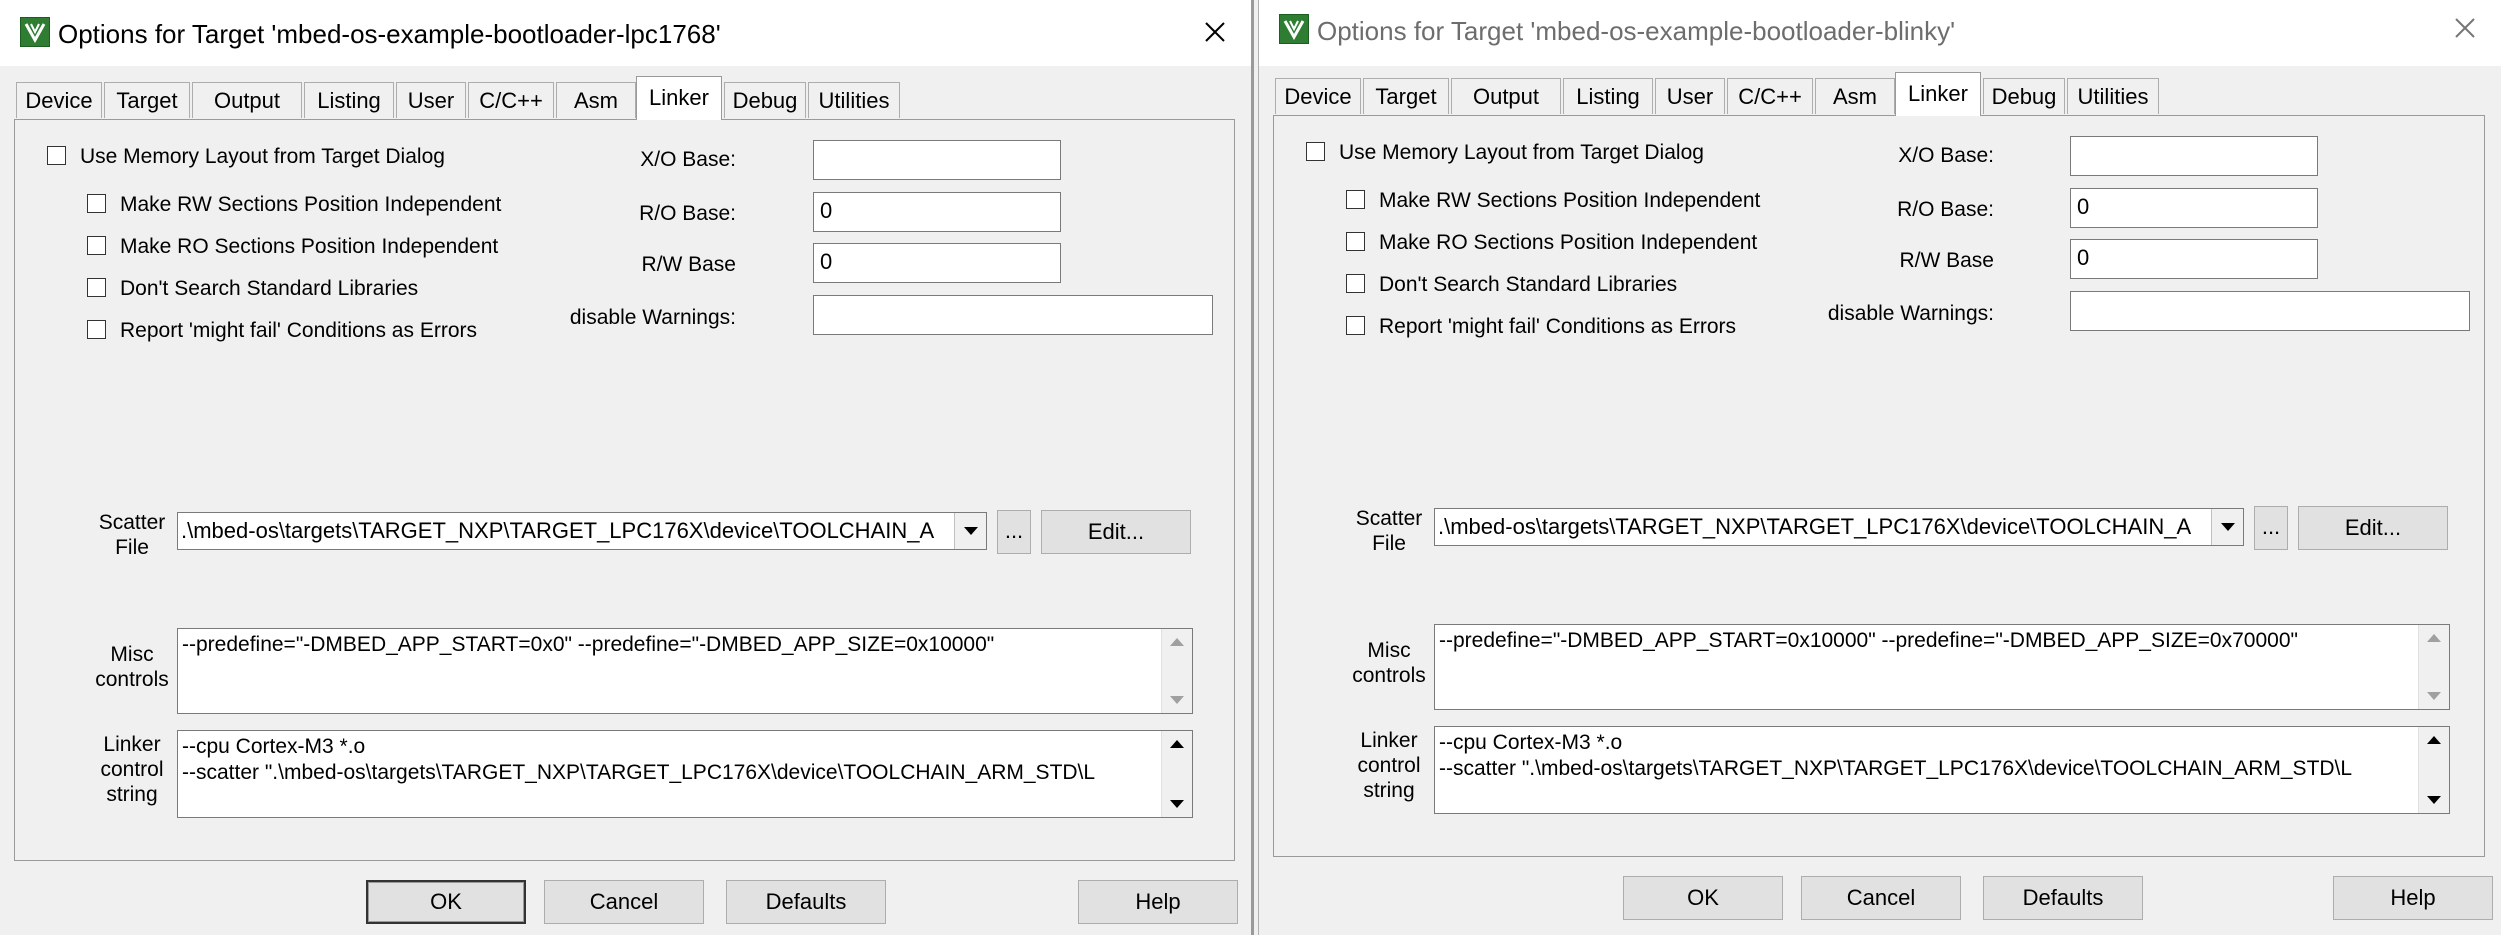  Describe the element at coordinates (687, 213) in the screenshot. I see `ro-base-label: R/O Base:` at that location.